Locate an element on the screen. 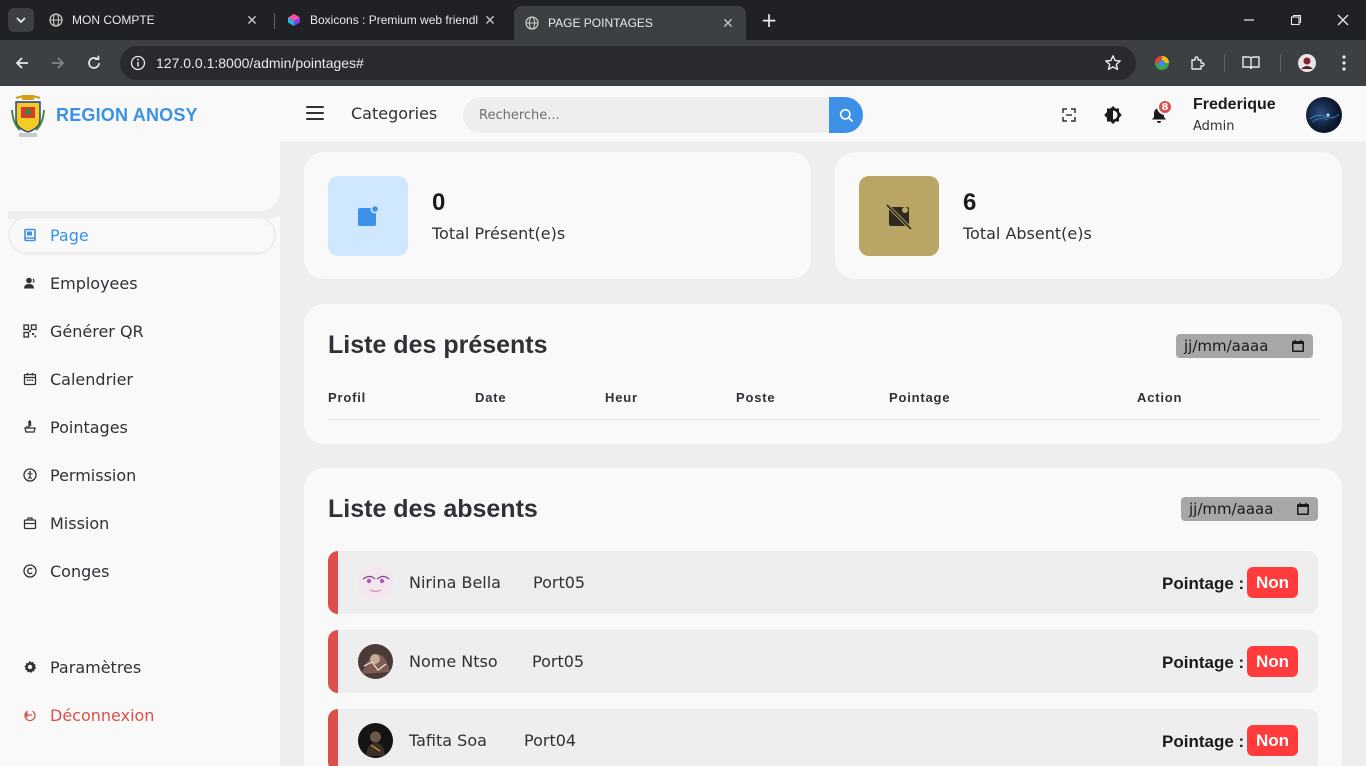 The image size is (1366, 766). chevron-down-icon is located at coordinates (21, 20).